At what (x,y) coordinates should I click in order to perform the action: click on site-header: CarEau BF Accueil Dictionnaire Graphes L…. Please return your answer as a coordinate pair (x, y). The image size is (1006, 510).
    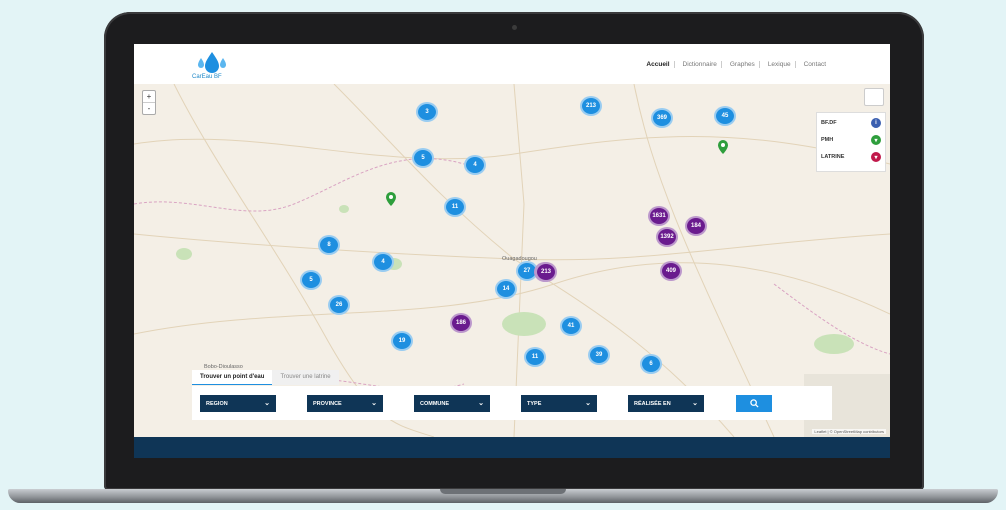
    Looking at the image, I should click on (512, 64).